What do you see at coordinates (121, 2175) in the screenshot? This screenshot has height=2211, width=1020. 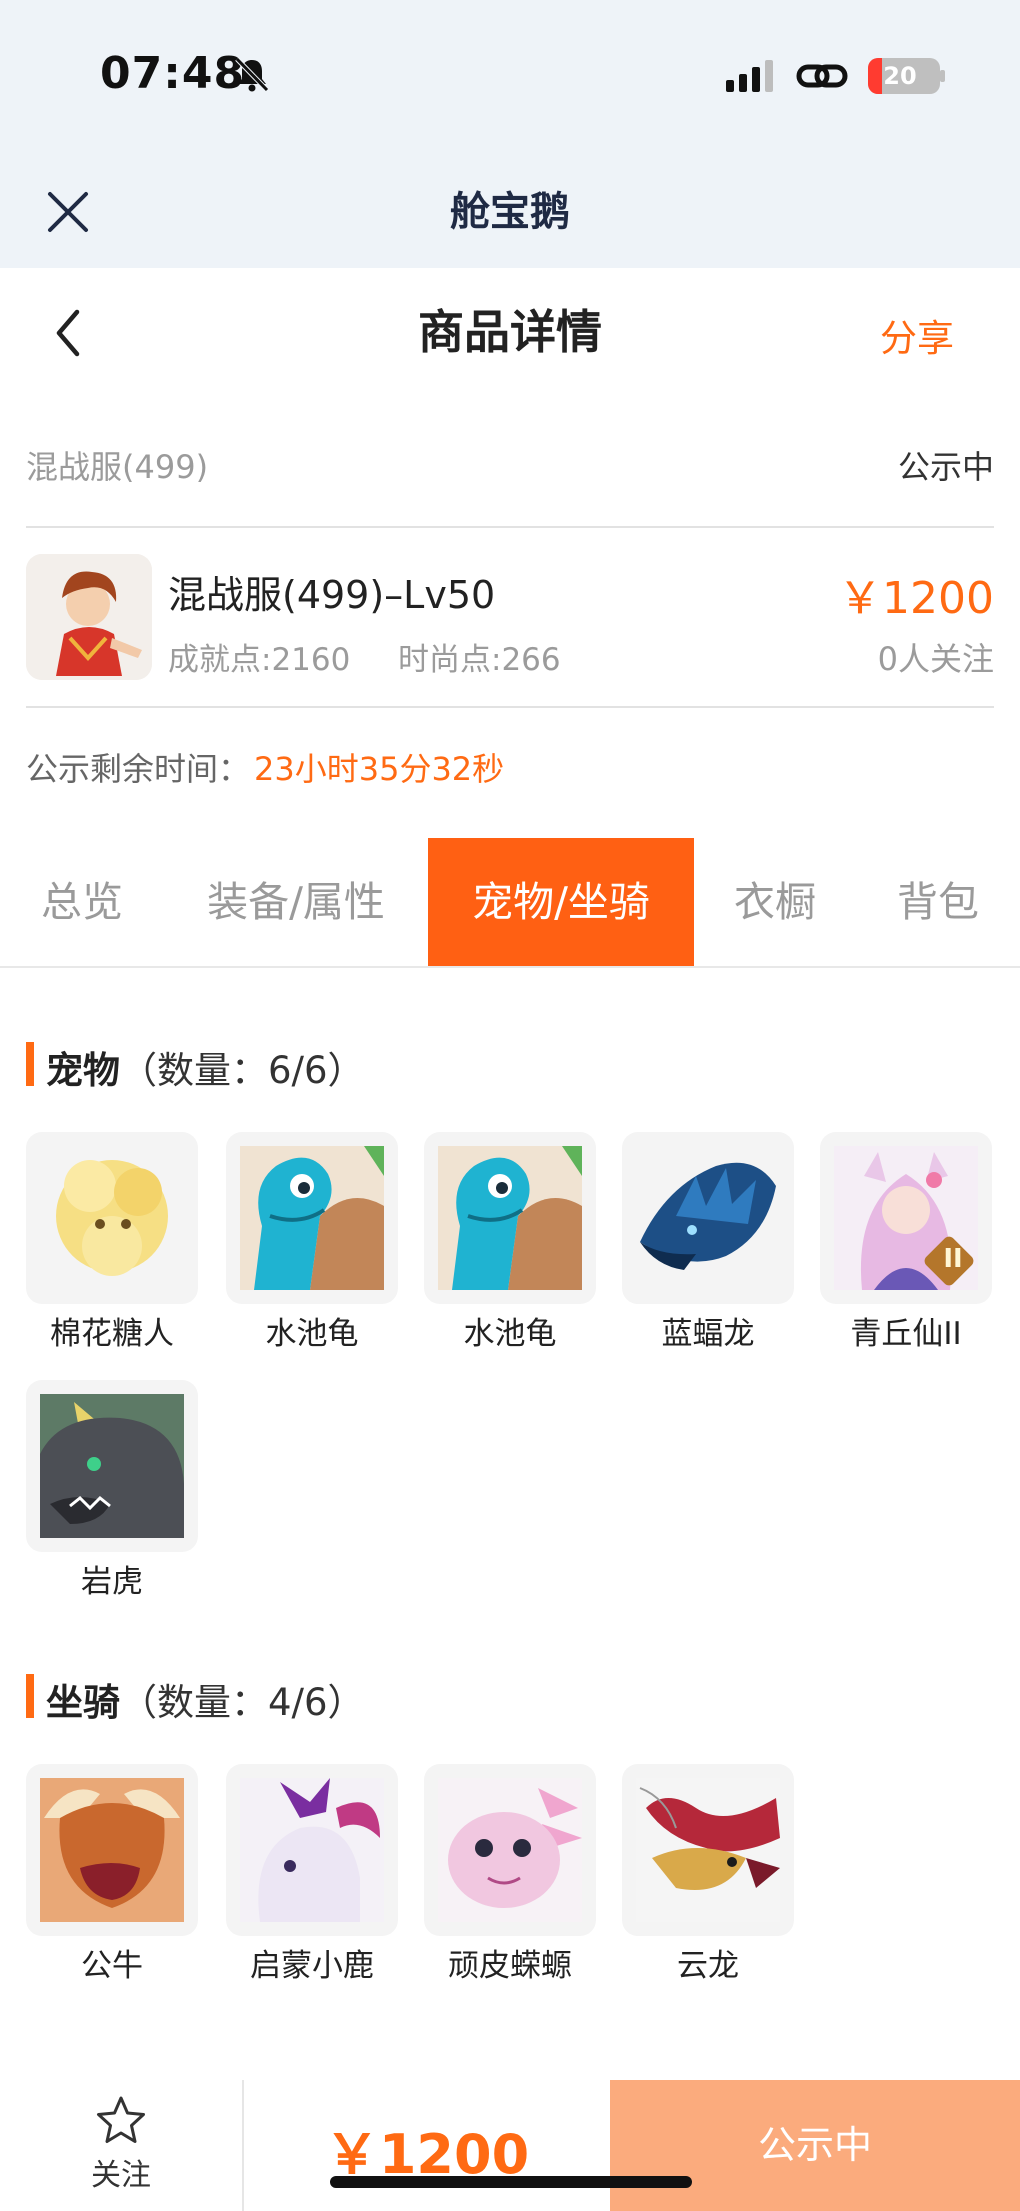 I see `follow-label: 关注` at bounding box center [121, 2175].